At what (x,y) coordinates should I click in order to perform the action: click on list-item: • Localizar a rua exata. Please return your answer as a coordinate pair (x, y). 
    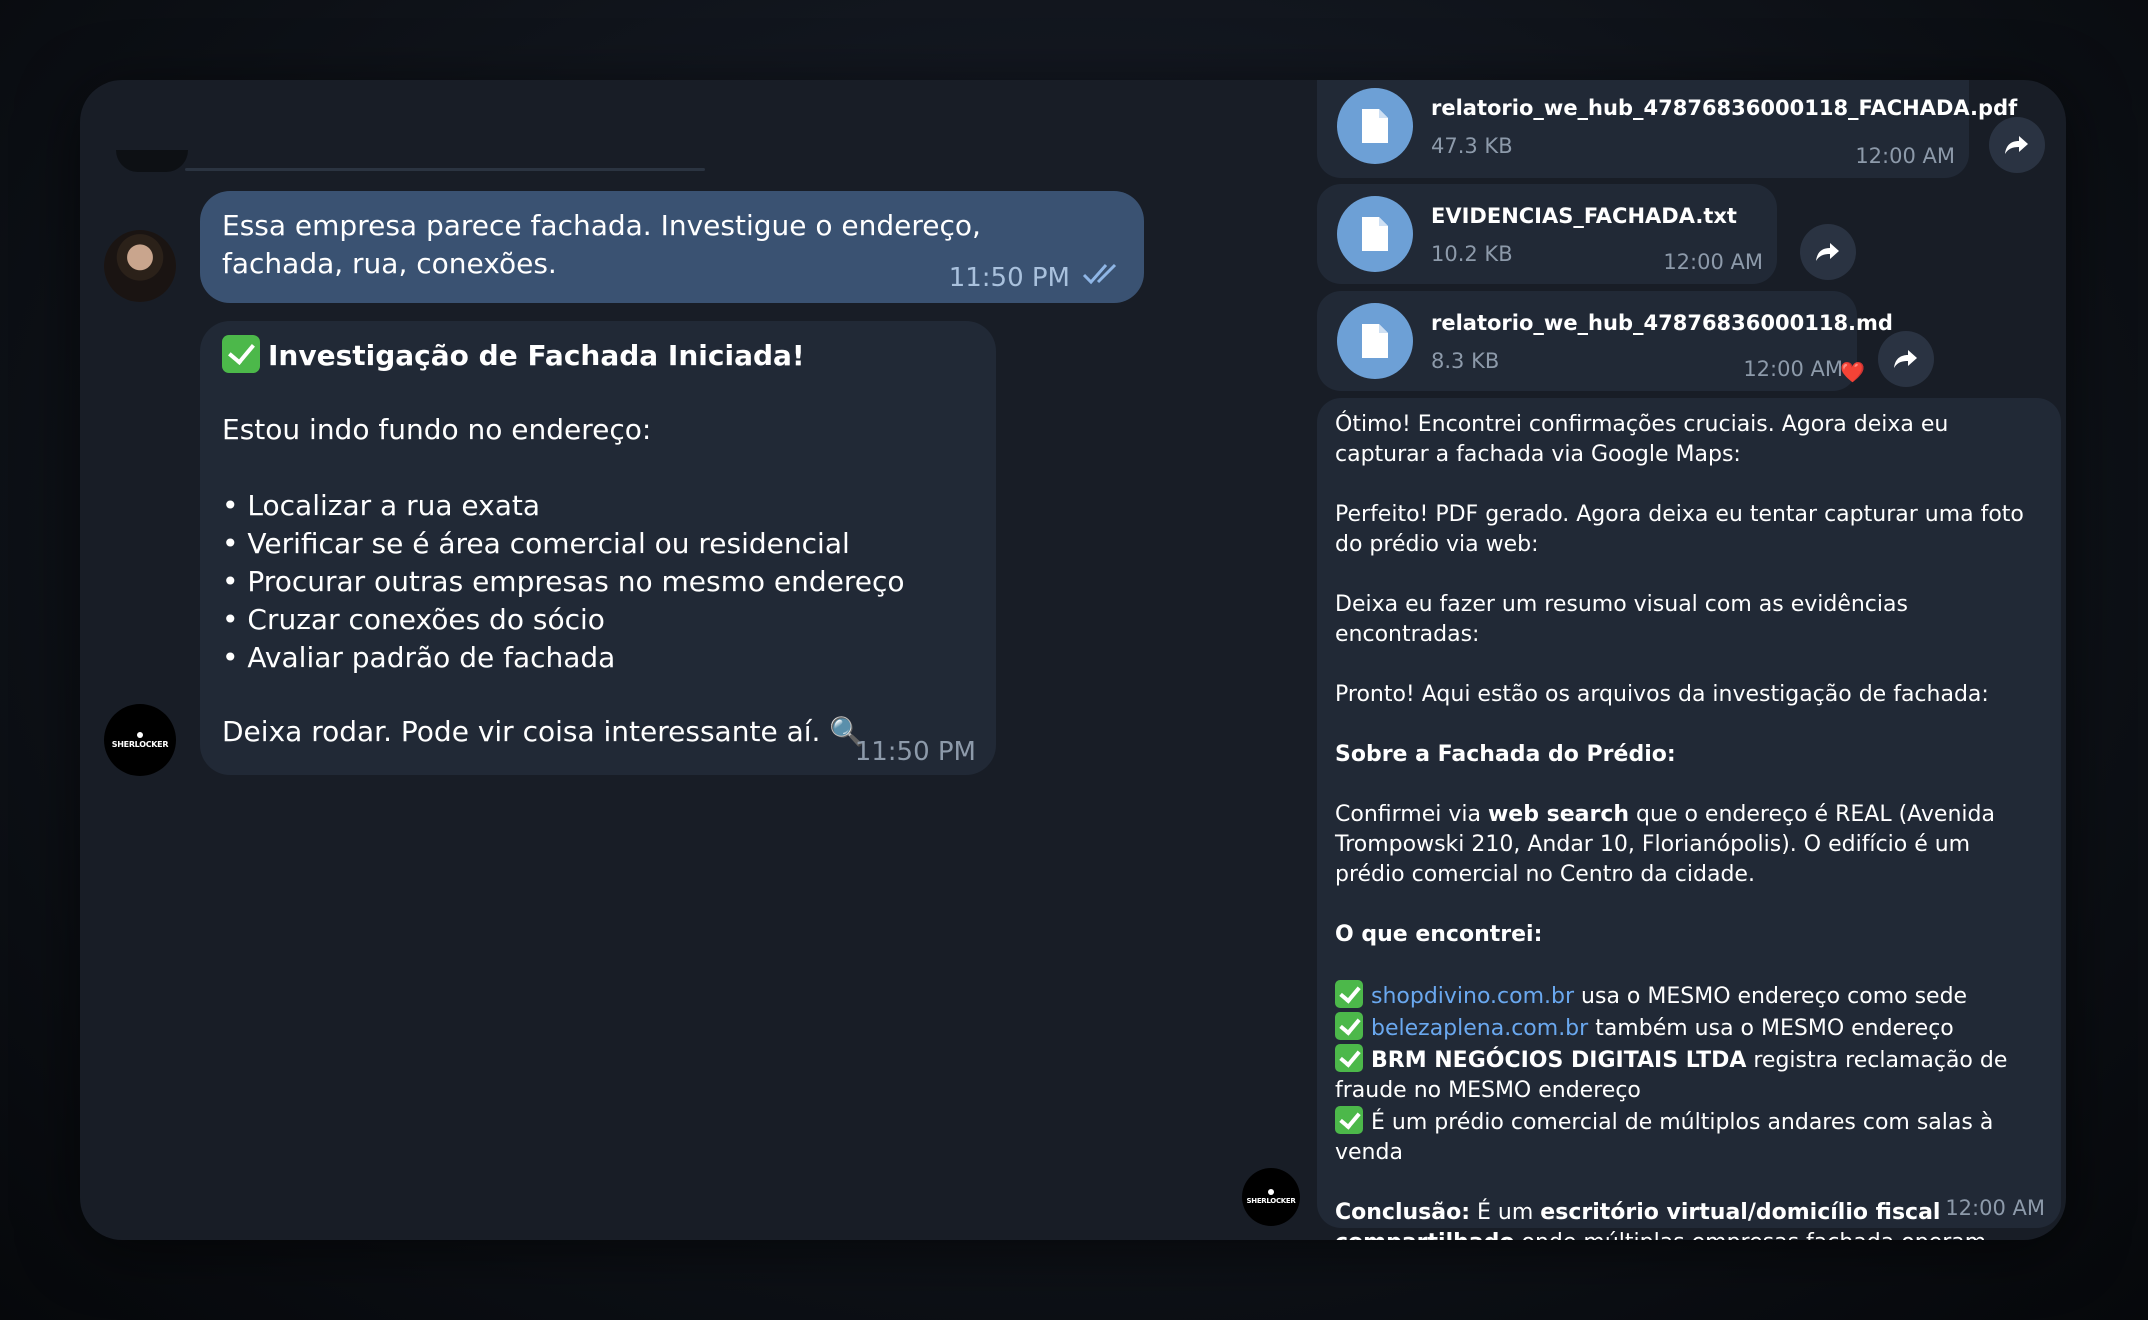
    Looking at the image, I should click on (381, 505).